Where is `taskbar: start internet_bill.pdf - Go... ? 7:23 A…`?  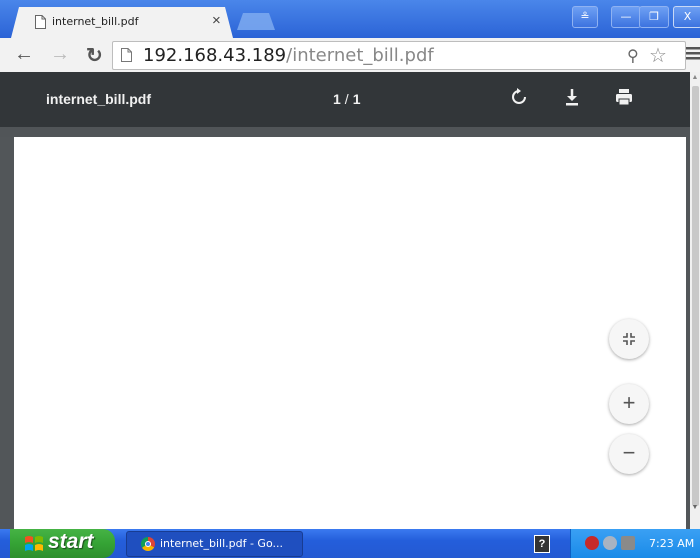 taskbar: start internet_bill.pdf - Go... ? 7:23 A… is located at coordinates (350, 543).